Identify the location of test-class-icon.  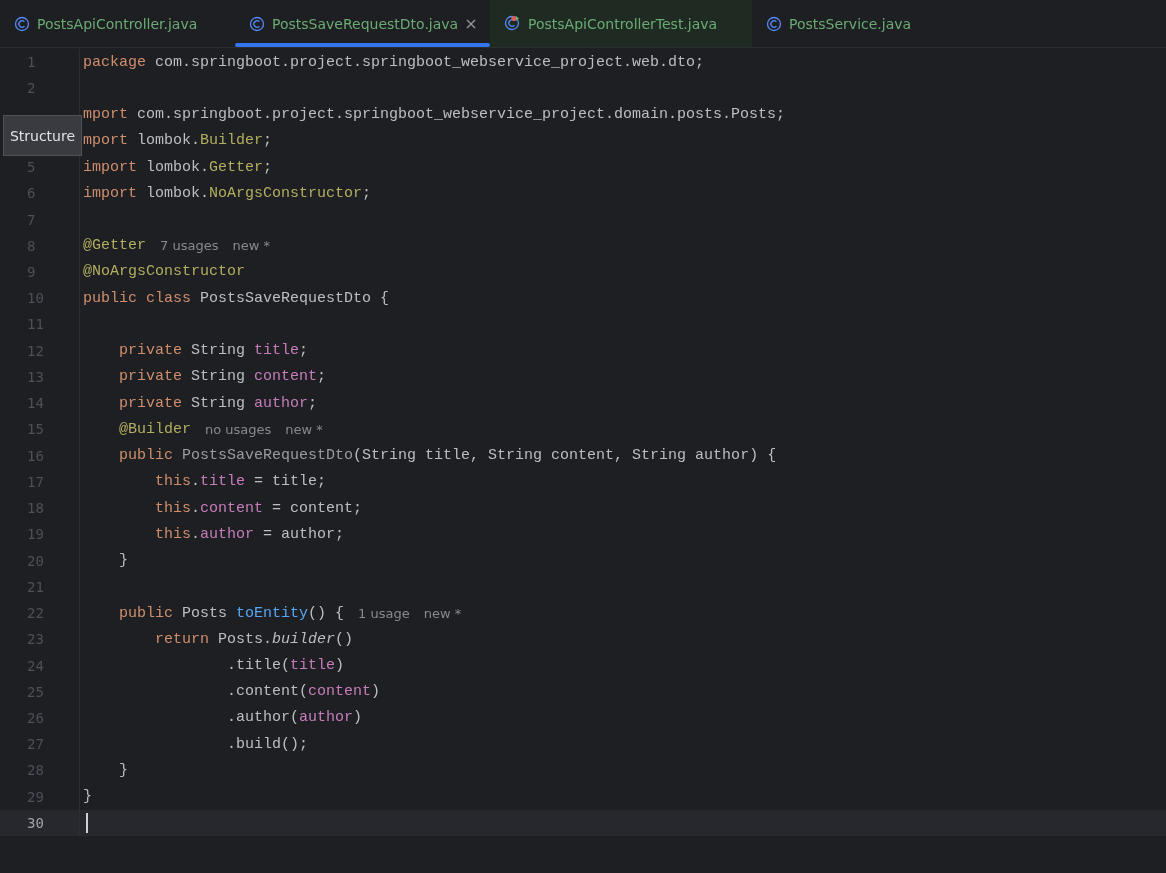
(512, 23).